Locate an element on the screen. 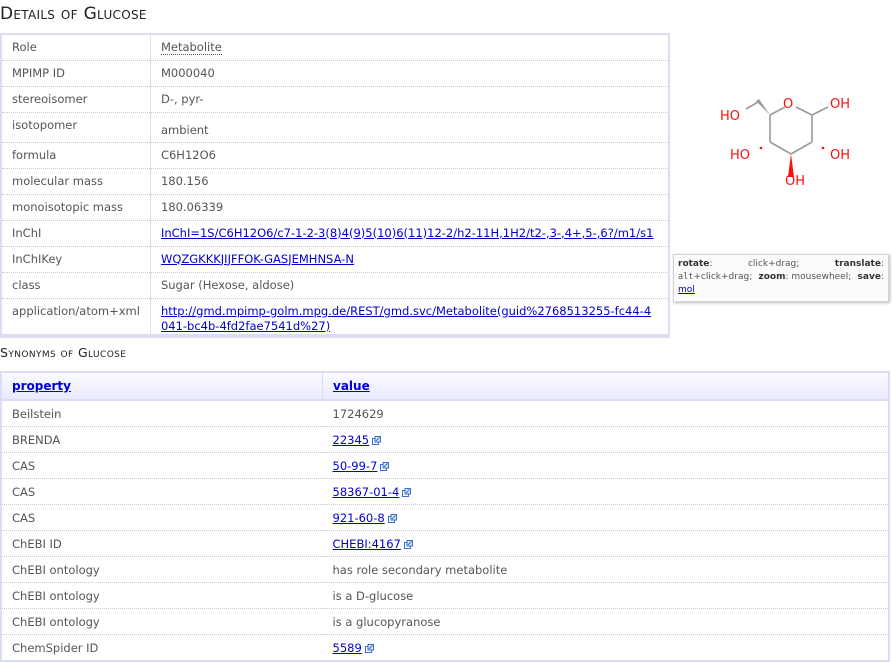 The height and width of the screenshot is (662, 892). synonym-row: CAS 921-60-8 is located at coordinates (445, 517).